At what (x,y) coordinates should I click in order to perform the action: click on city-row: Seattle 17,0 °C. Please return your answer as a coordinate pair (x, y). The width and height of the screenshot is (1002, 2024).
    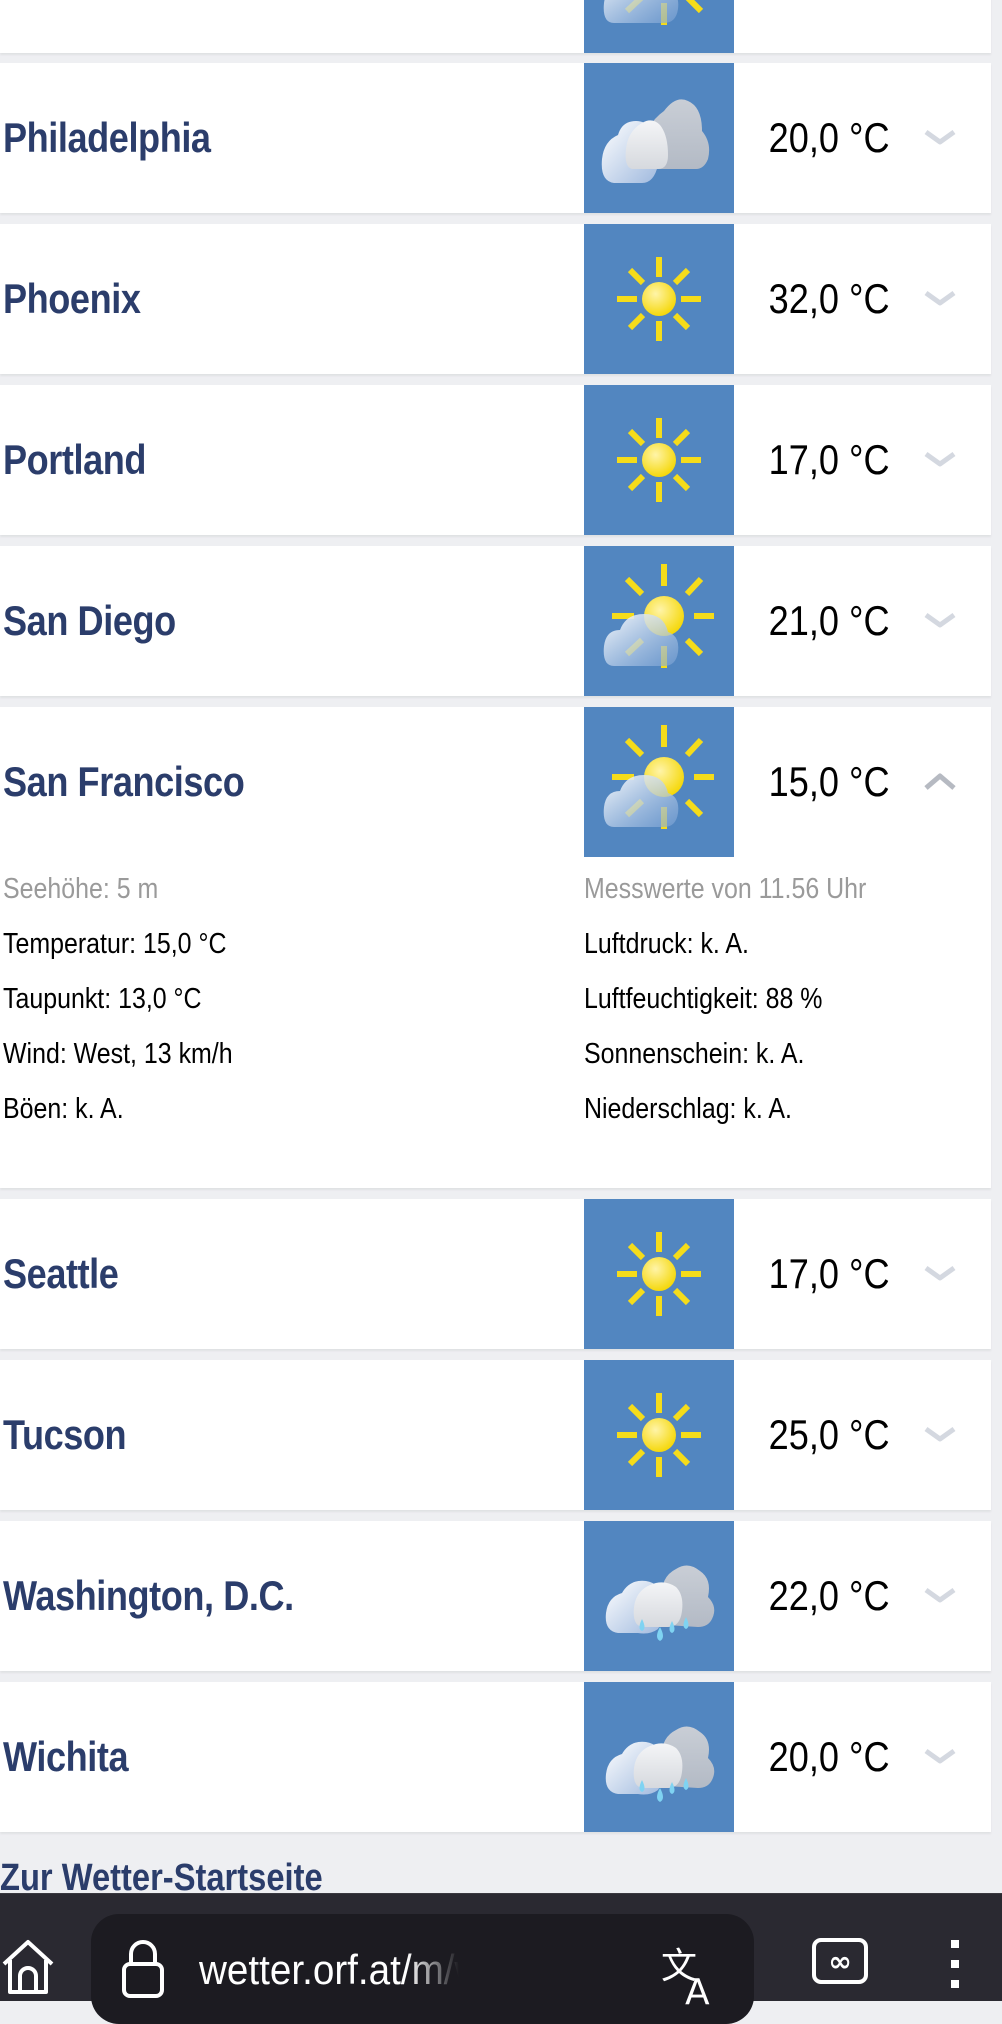
    Looking at the image, I should click on (495, 1274).